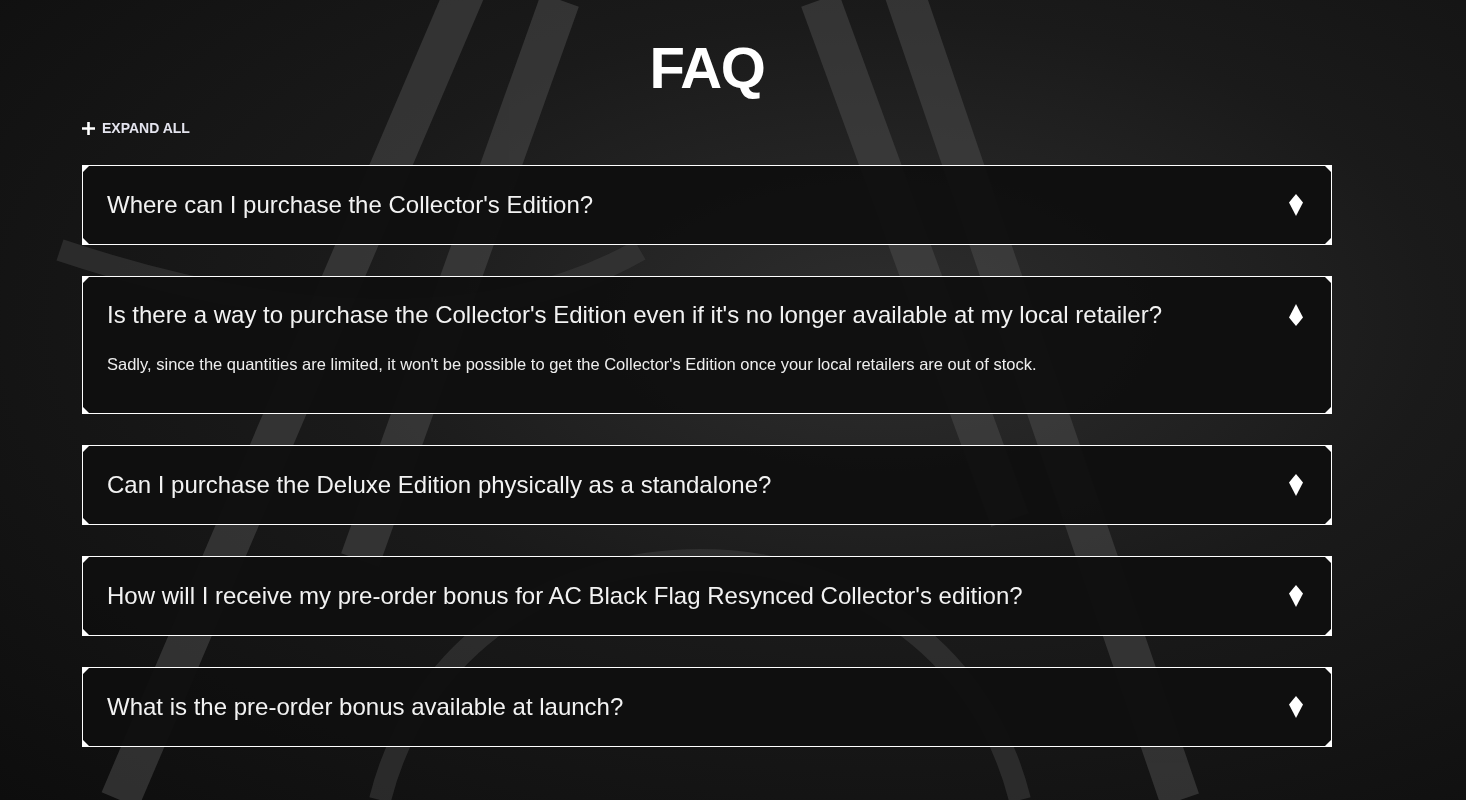 This screenshot has height=800, width=1466. I want to click on expand-all-button: EXPAND ALL, so click(136, 128).